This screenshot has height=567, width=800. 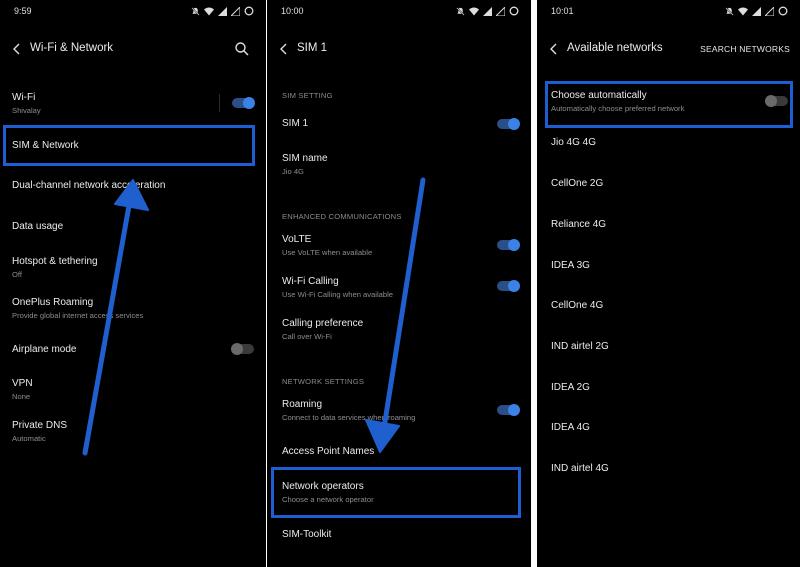 I want to click on network-list-item: IDEA 3G, so click(x=669, y=265).